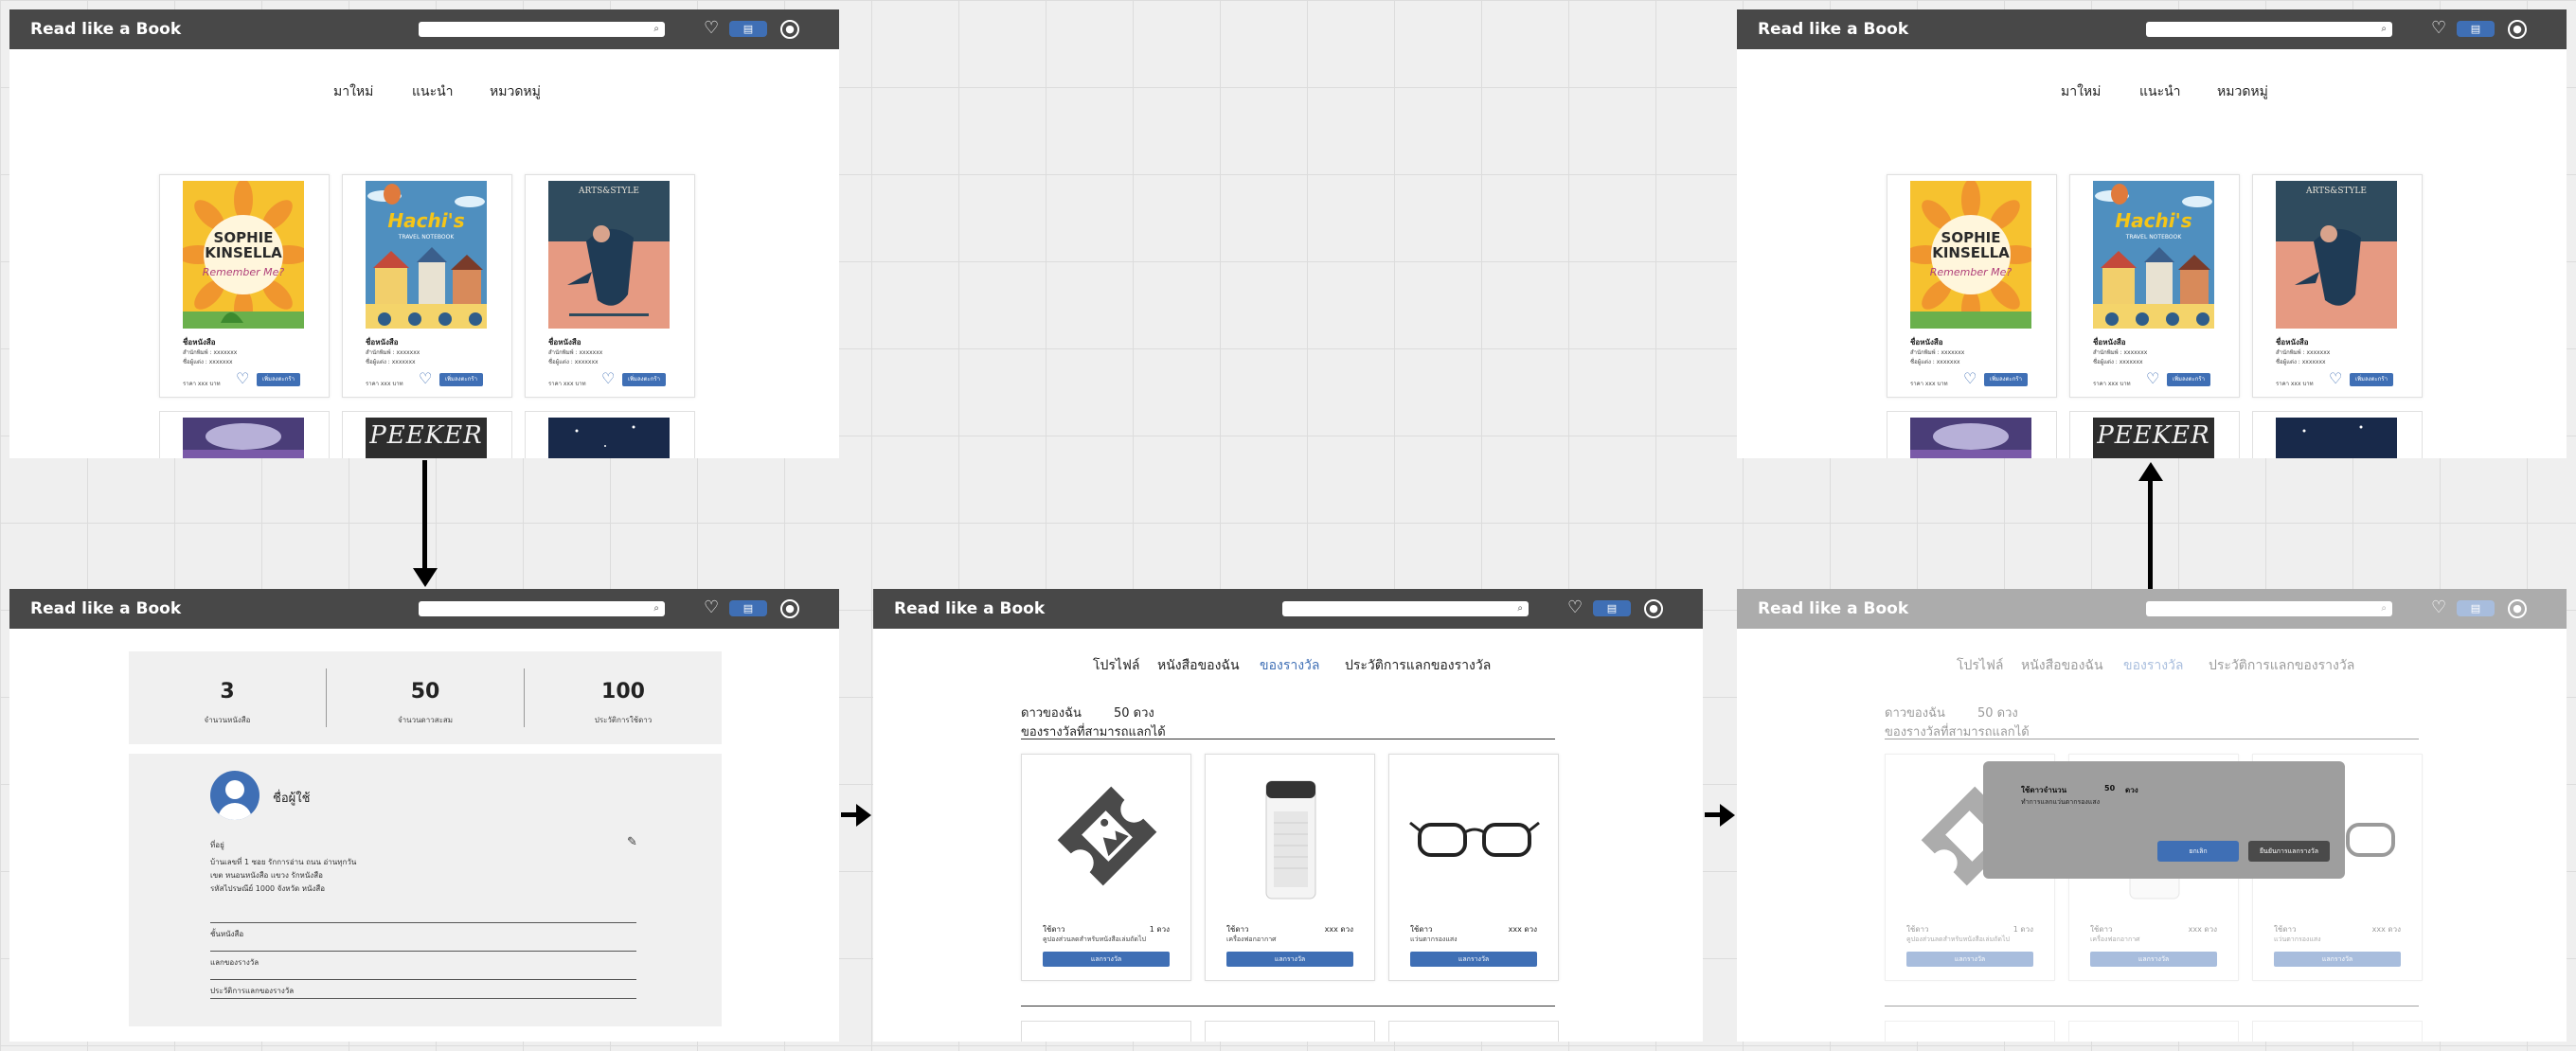  What do you see at coordinates (1159, 929) in the screenshot?
I see `reward-cost: 1 ดวง` at bounding box center [1159, 929].